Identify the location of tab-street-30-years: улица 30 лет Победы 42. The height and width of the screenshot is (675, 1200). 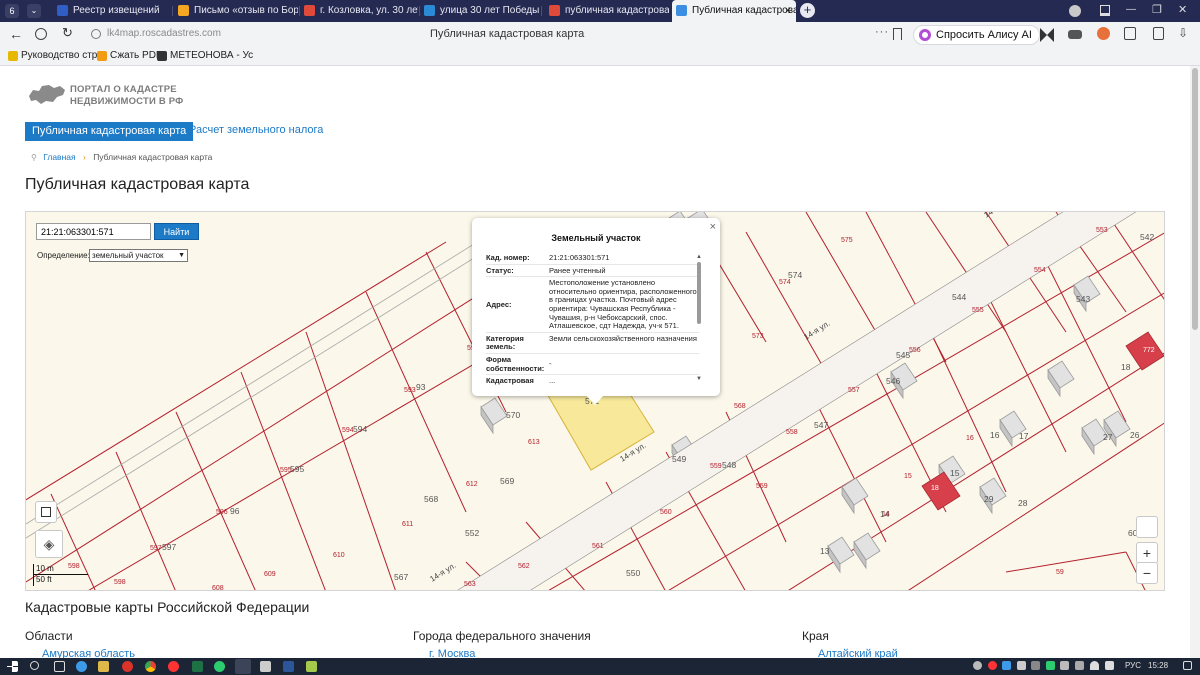
(480, 11).